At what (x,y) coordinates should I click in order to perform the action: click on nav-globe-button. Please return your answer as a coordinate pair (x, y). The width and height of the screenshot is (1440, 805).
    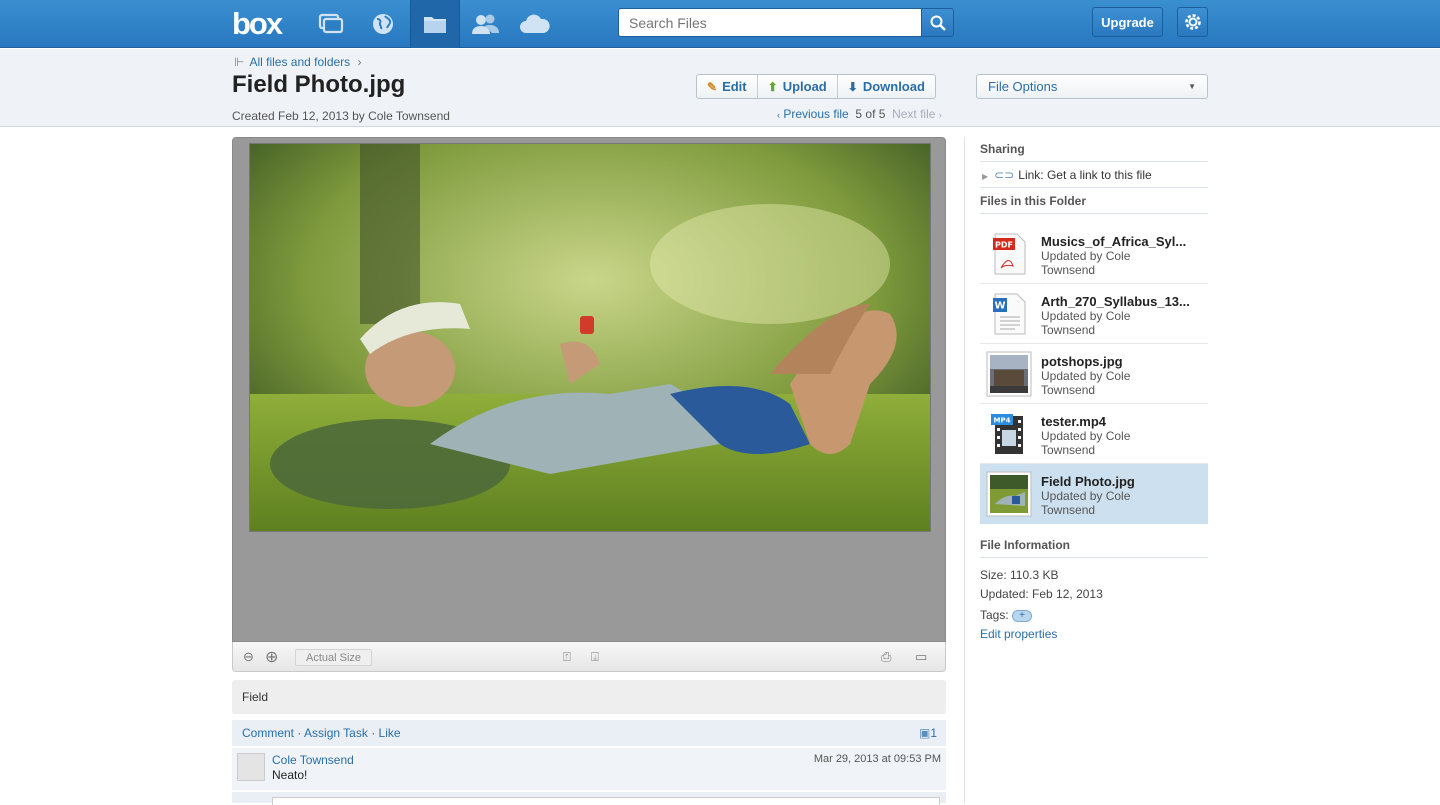
    Looking at the image, I should click on (383, 24).